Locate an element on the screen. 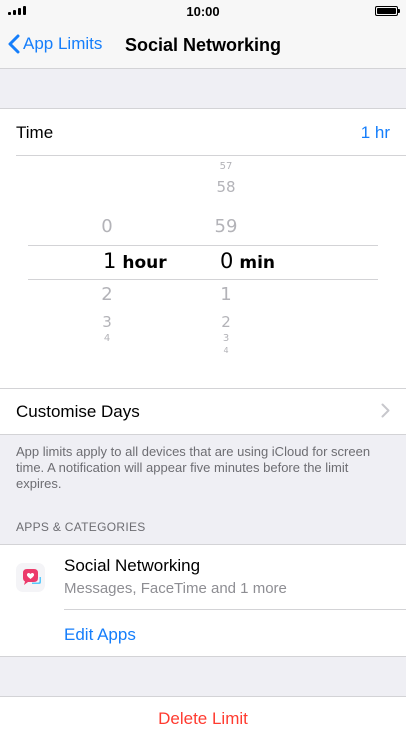 The height and width of the screenshot is (736, 406). picker-hour-option: 0 is located at coordinates (106, 226).